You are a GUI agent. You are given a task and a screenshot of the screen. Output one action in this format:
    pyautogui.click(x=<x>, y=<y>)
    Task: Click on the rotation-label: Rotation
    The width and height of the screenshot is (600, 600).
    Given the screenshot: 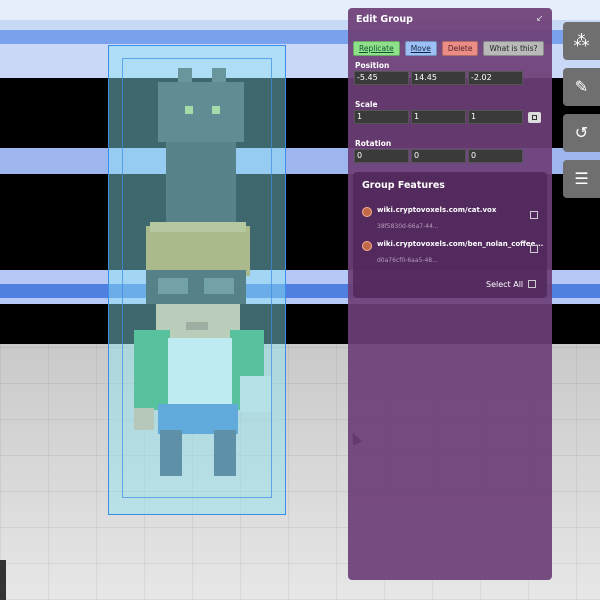 What is the action you would take?
    pyautogui.click(x=373, y=143)
    